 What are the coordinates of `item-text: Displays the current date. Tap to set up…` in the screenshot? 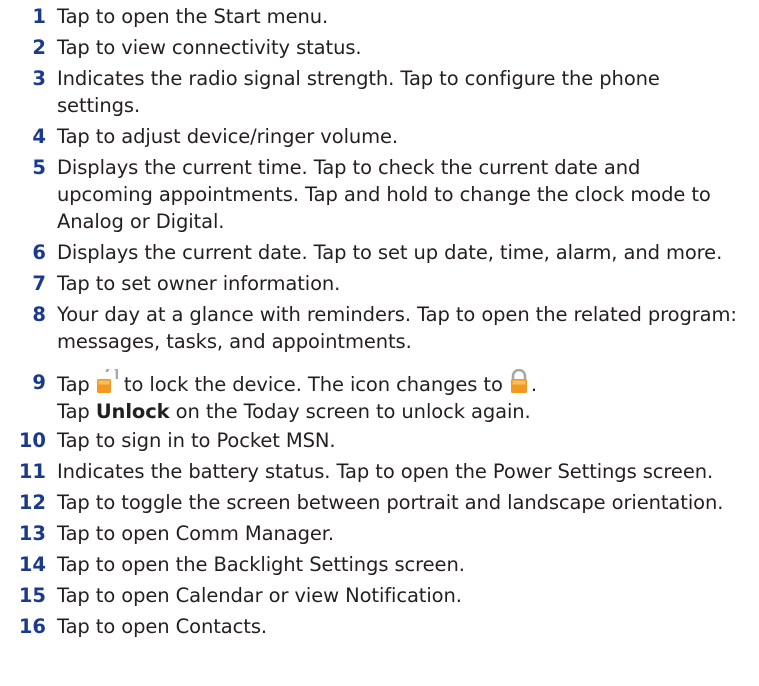 It's located at (407, 252).